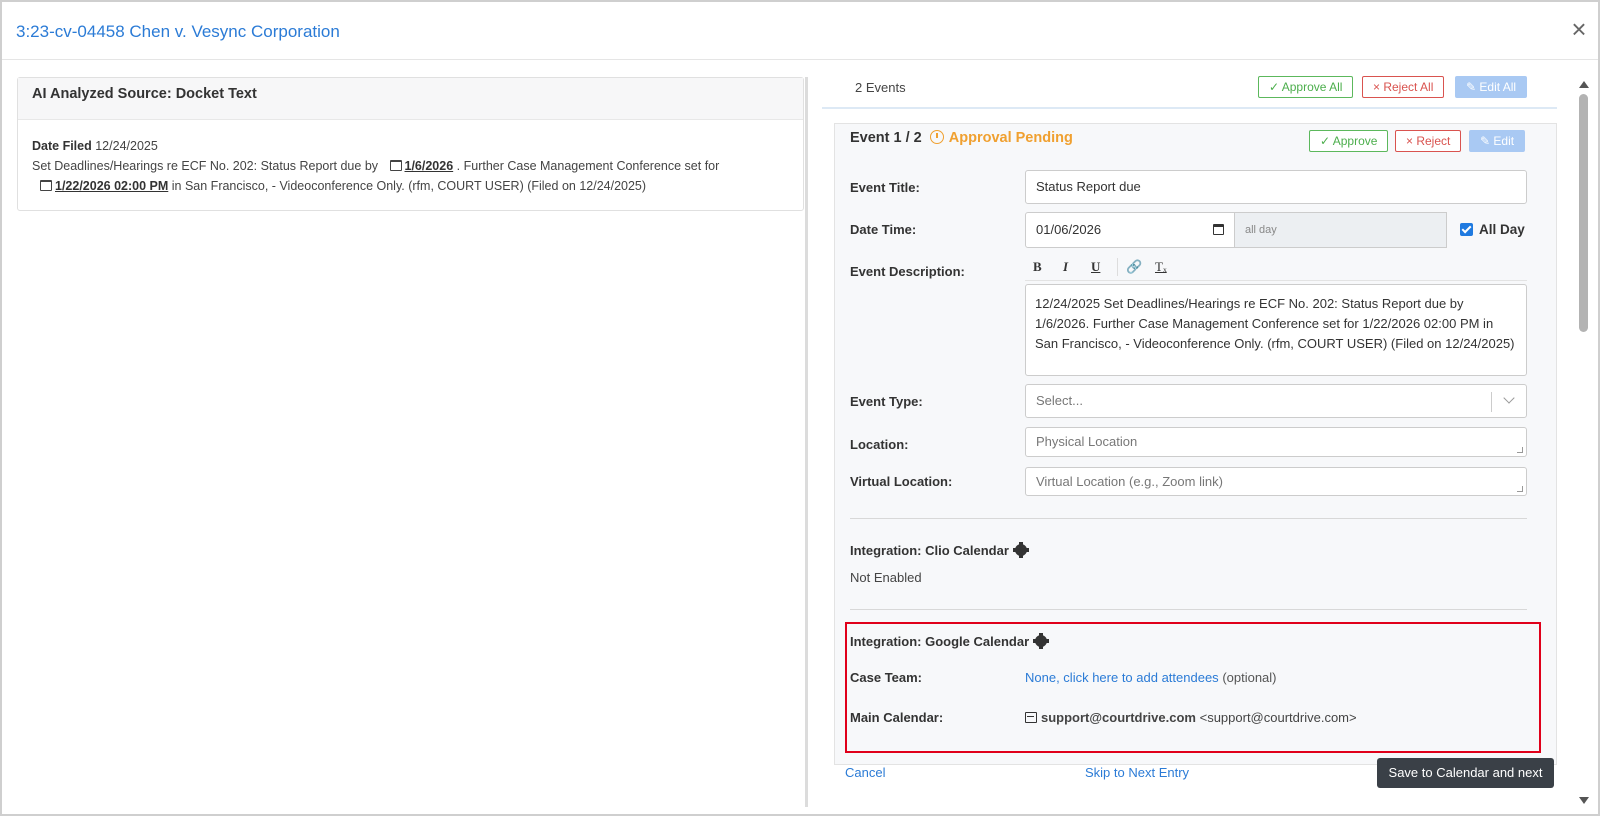 The width and height of the screenshot is (1600, 816). What do you see at coordinates (1509, 398) in the screenshot?
I see `chevron-down-icon` at bounding box center [1509, 398].